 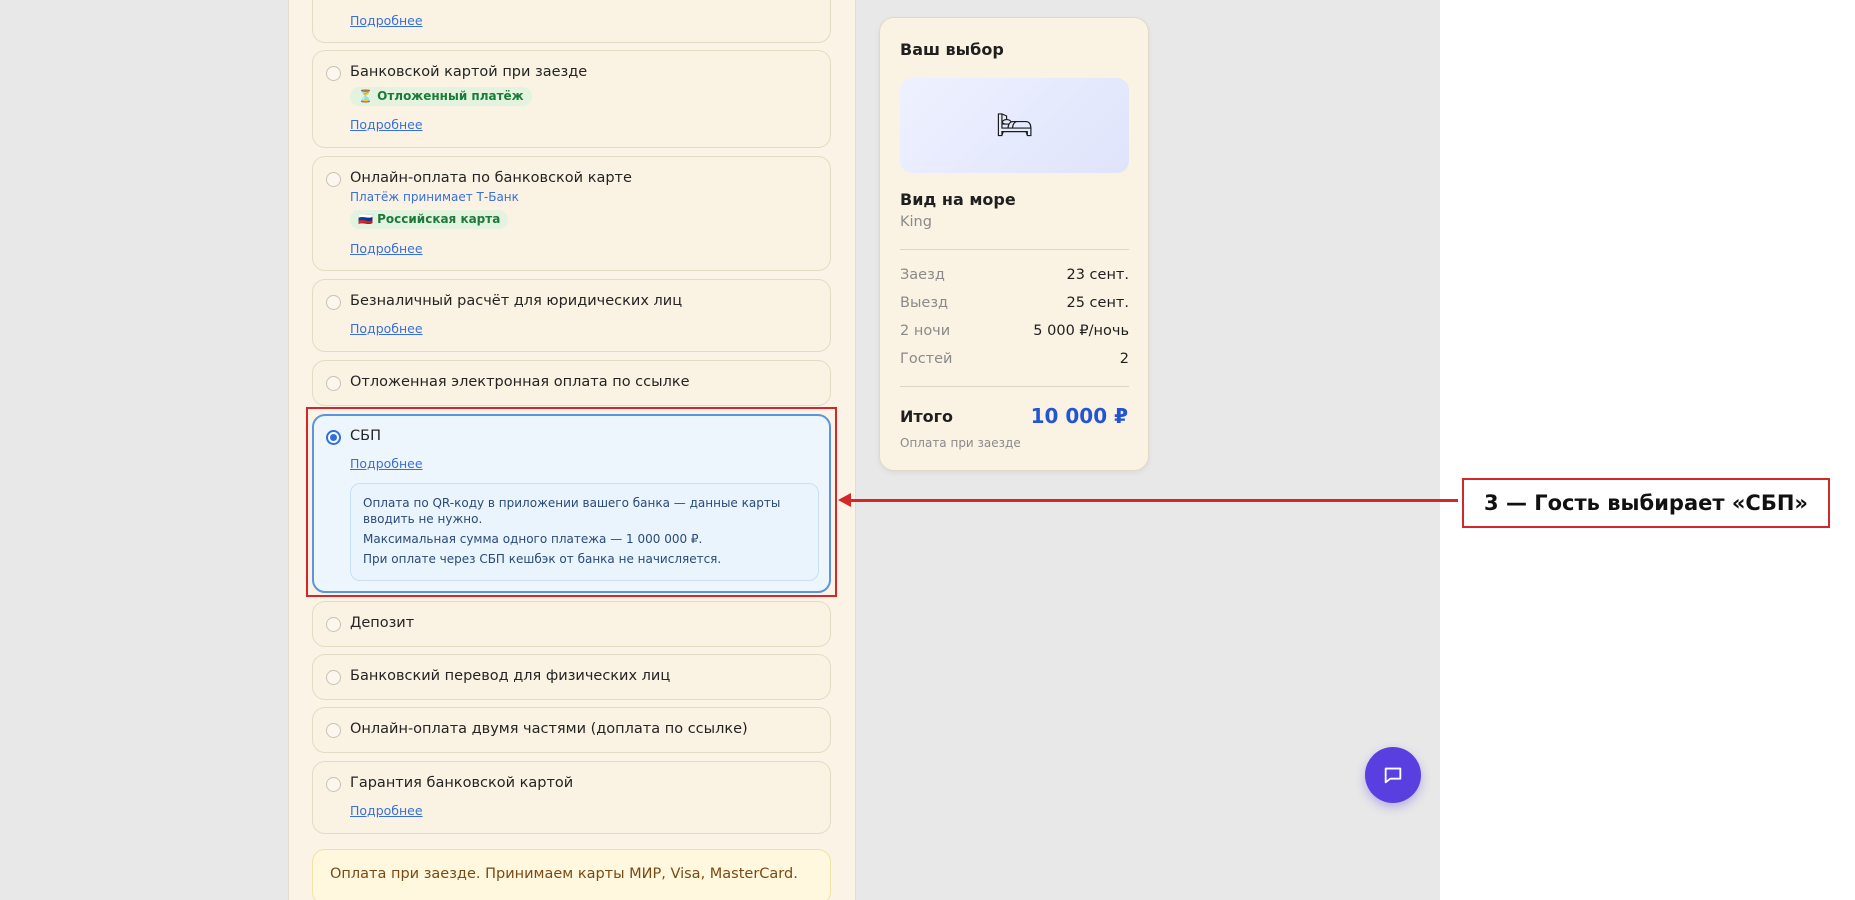 What do you see at coordinates (952, 49) in the screenshot?
I see `summary-title: Ваш выбор` at bounding box center [952, 49].